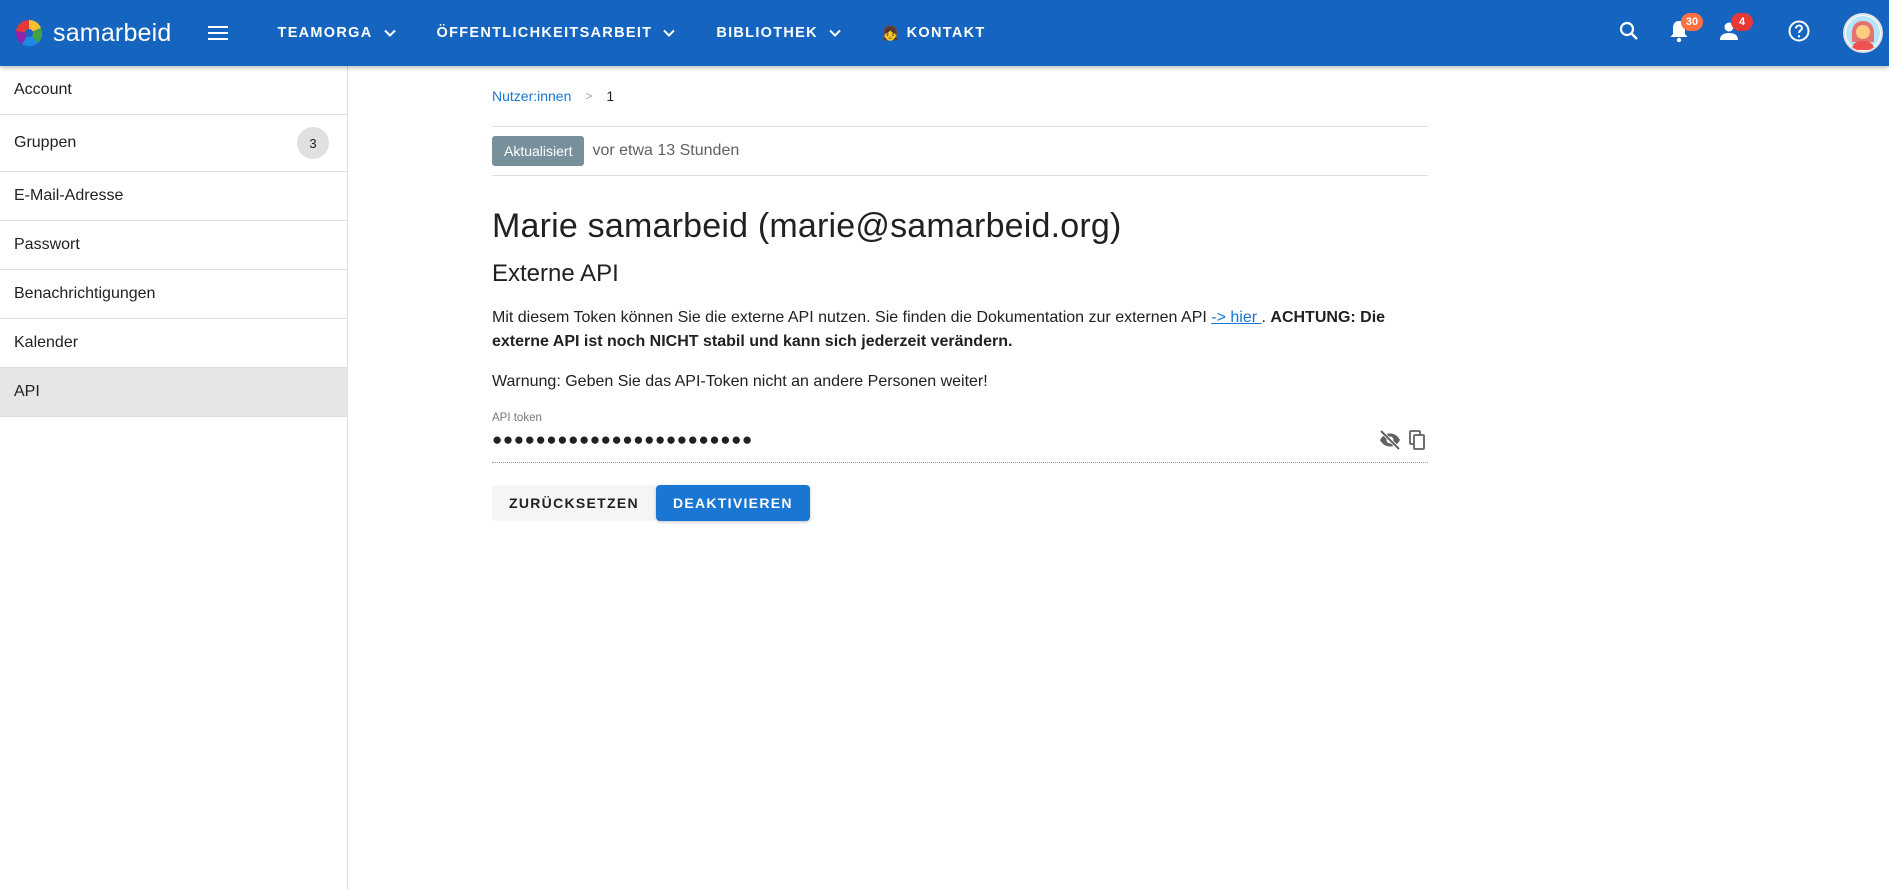 The width and height of the screenshot is (1889, 890). What do you see at coordinates (45, 142) in the screenshot?
I see `sidebar-item-label: Gruppen` at bounding box center [45, 142].